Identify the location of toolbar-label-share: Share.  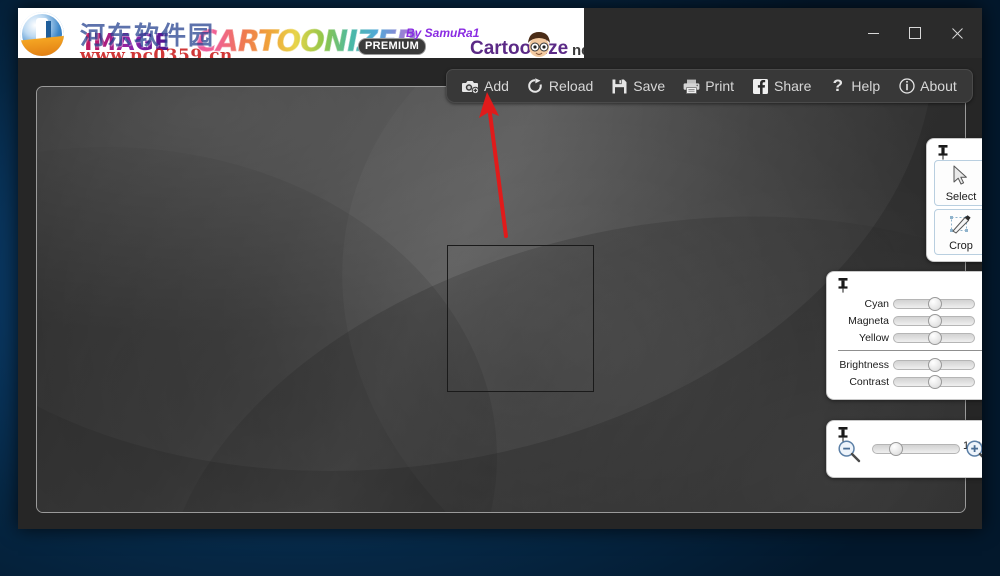
(793, 86).